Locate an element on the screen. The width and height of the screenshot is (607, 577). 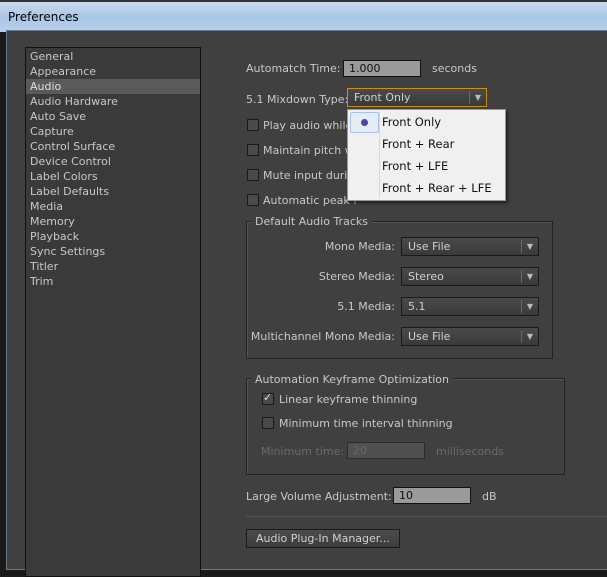
volume-unit: dB is located at coordinates (489, 496).